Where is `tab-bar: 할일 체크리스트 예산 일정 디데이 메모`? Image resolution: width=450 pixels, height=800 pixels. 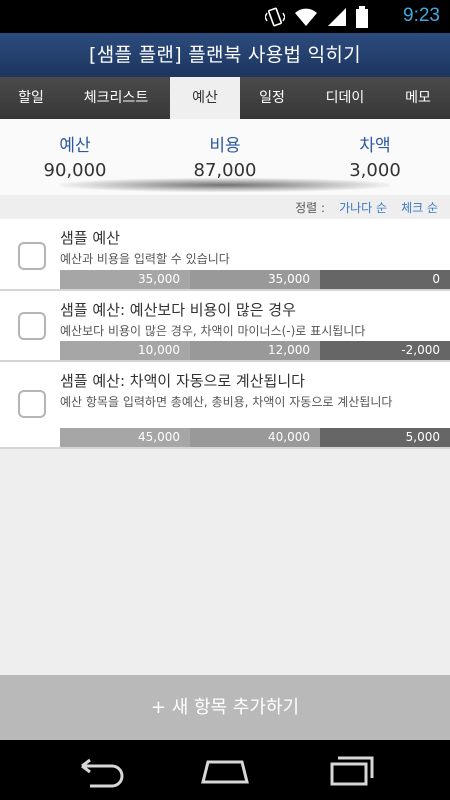
tab-bar: 할일 체크리스트 예산 일정 디데이 메모 is located at coordinates (225, 98).